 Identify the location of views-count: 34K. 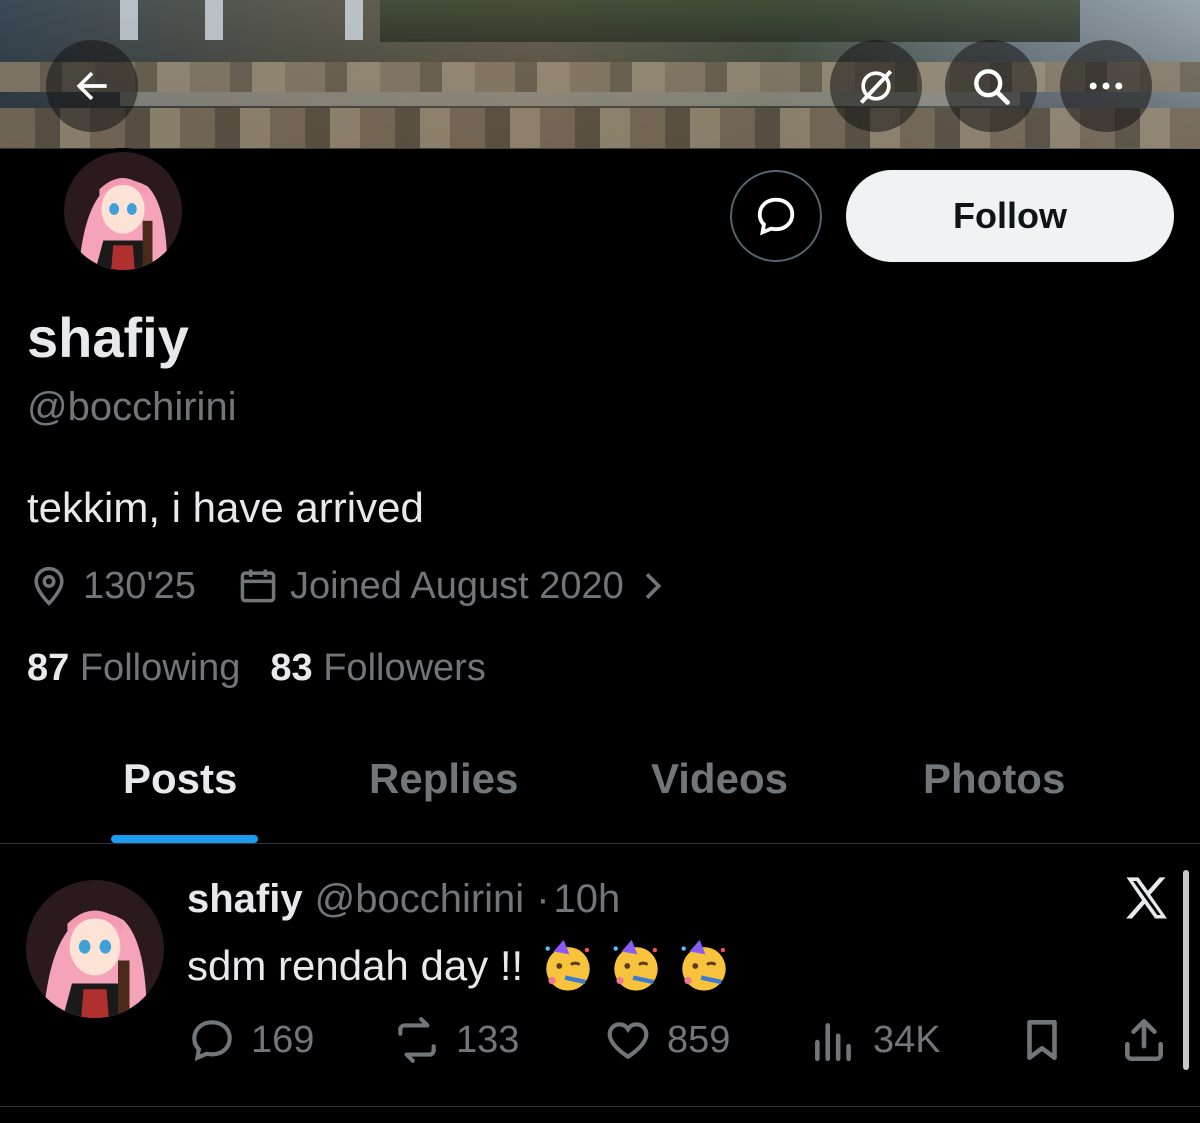
(907, 1039).